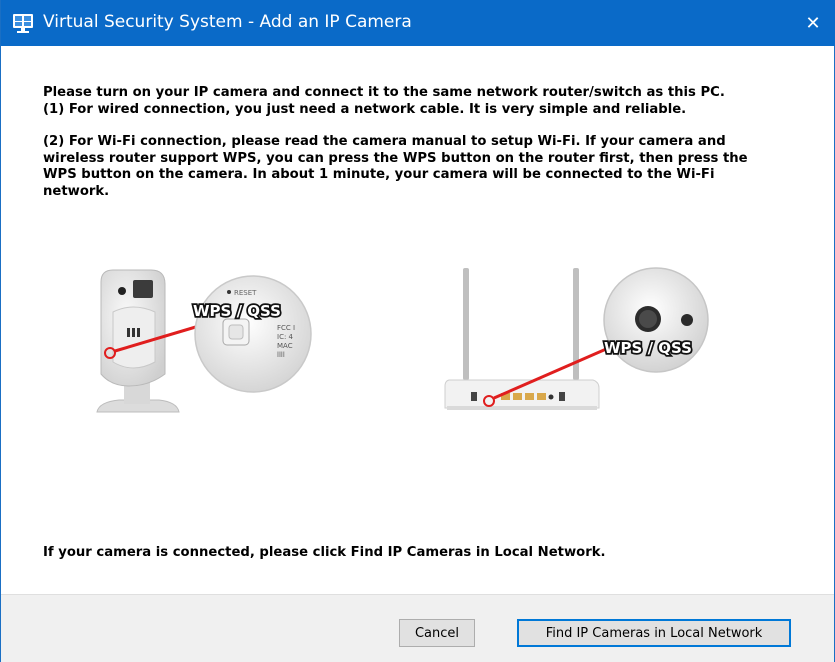 The image size is (835, 662). What do you see at coordinates (576, 338) in the screenshot?
I see `router-wps-illustration: WPS / QSS` at bounding box center [576, 338].